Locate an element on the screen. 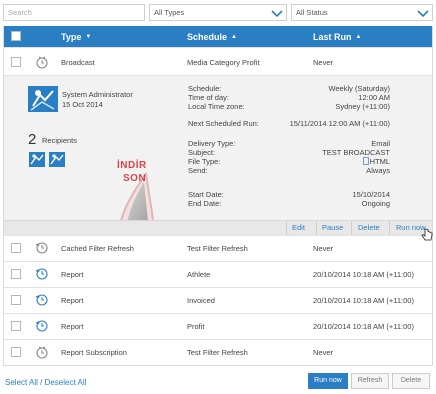  detail-label: End Date: is located at coordinates (205, 203).